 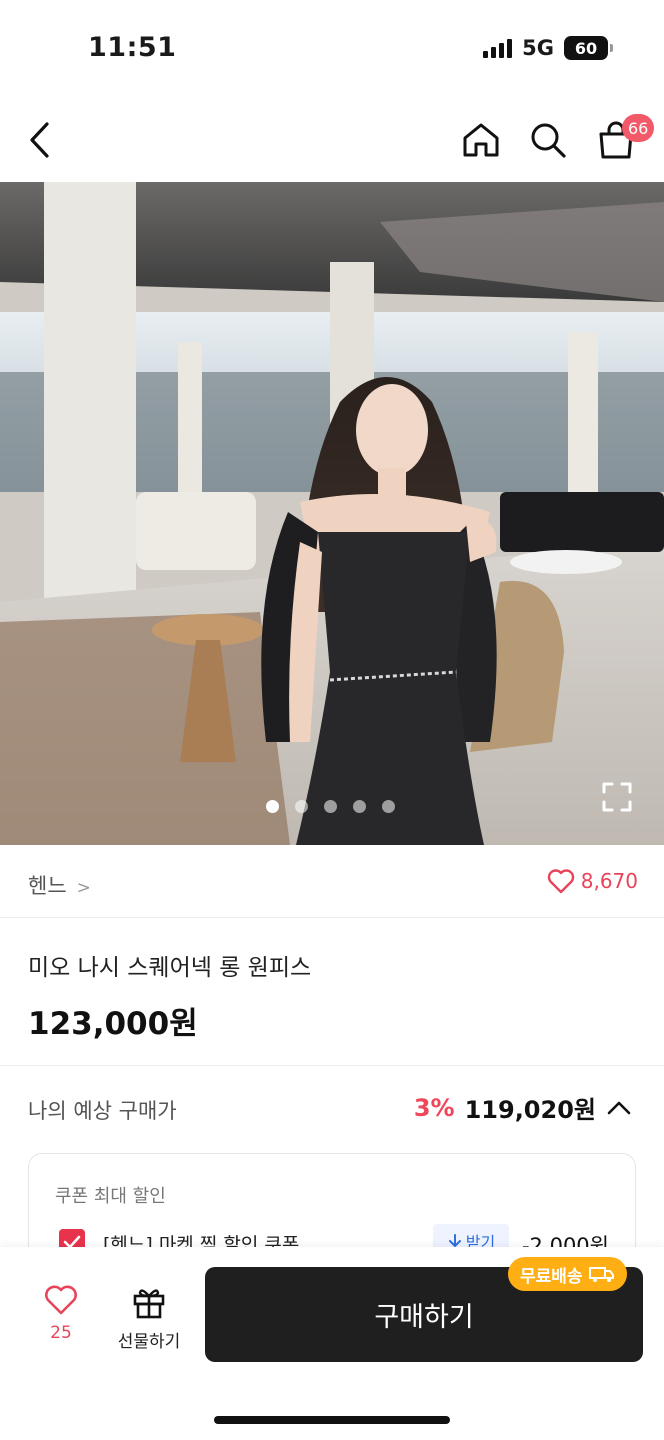 I want to click on discount-percent: 3%, so click(x=434, y=1107).